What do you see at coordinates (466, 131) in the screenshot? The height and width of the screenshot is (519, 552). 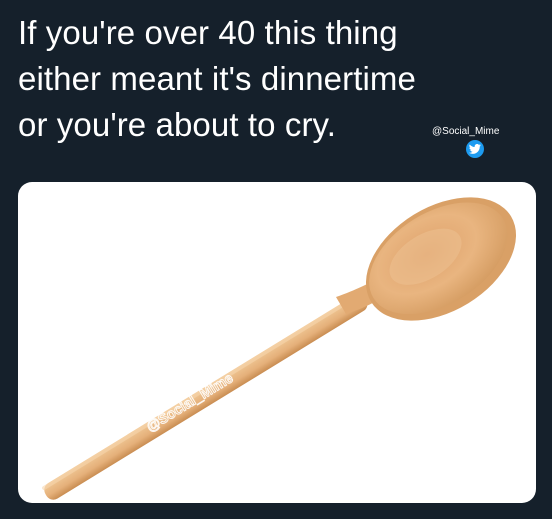 I see `watermark-handle: @Social_Mime` at bounding box center [466, 131].